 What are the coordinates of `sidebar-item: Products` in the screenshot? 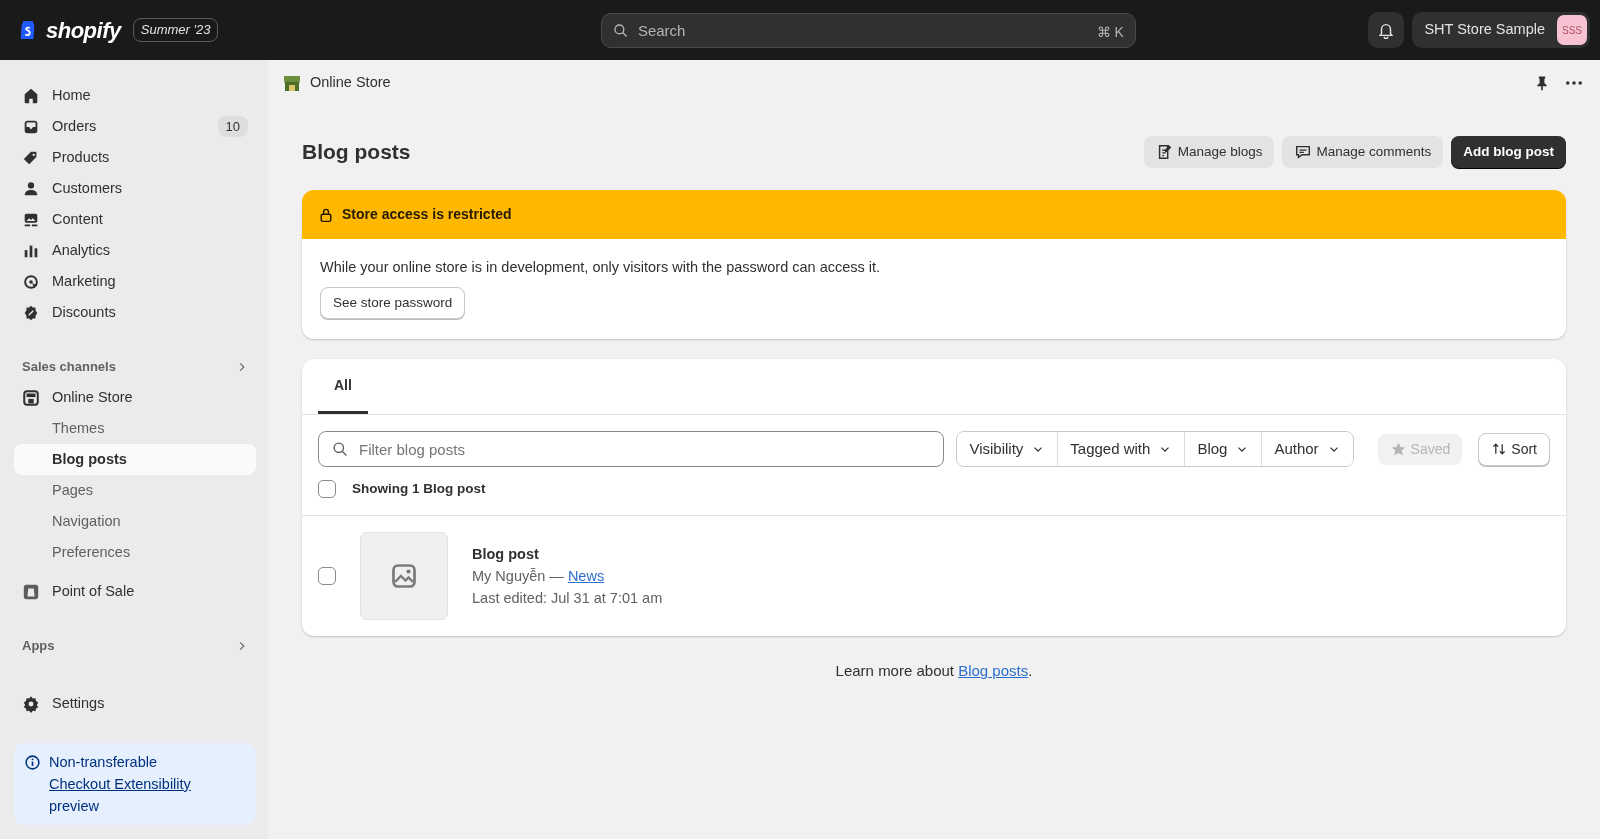 It's located at (135, 157).